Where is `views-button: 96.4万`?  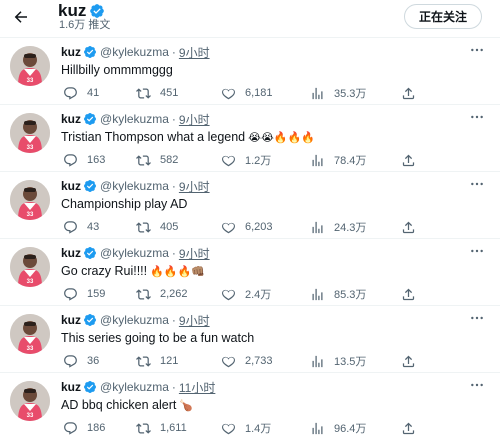 views-button: 96.4万 is located at coordinates (337, 428).